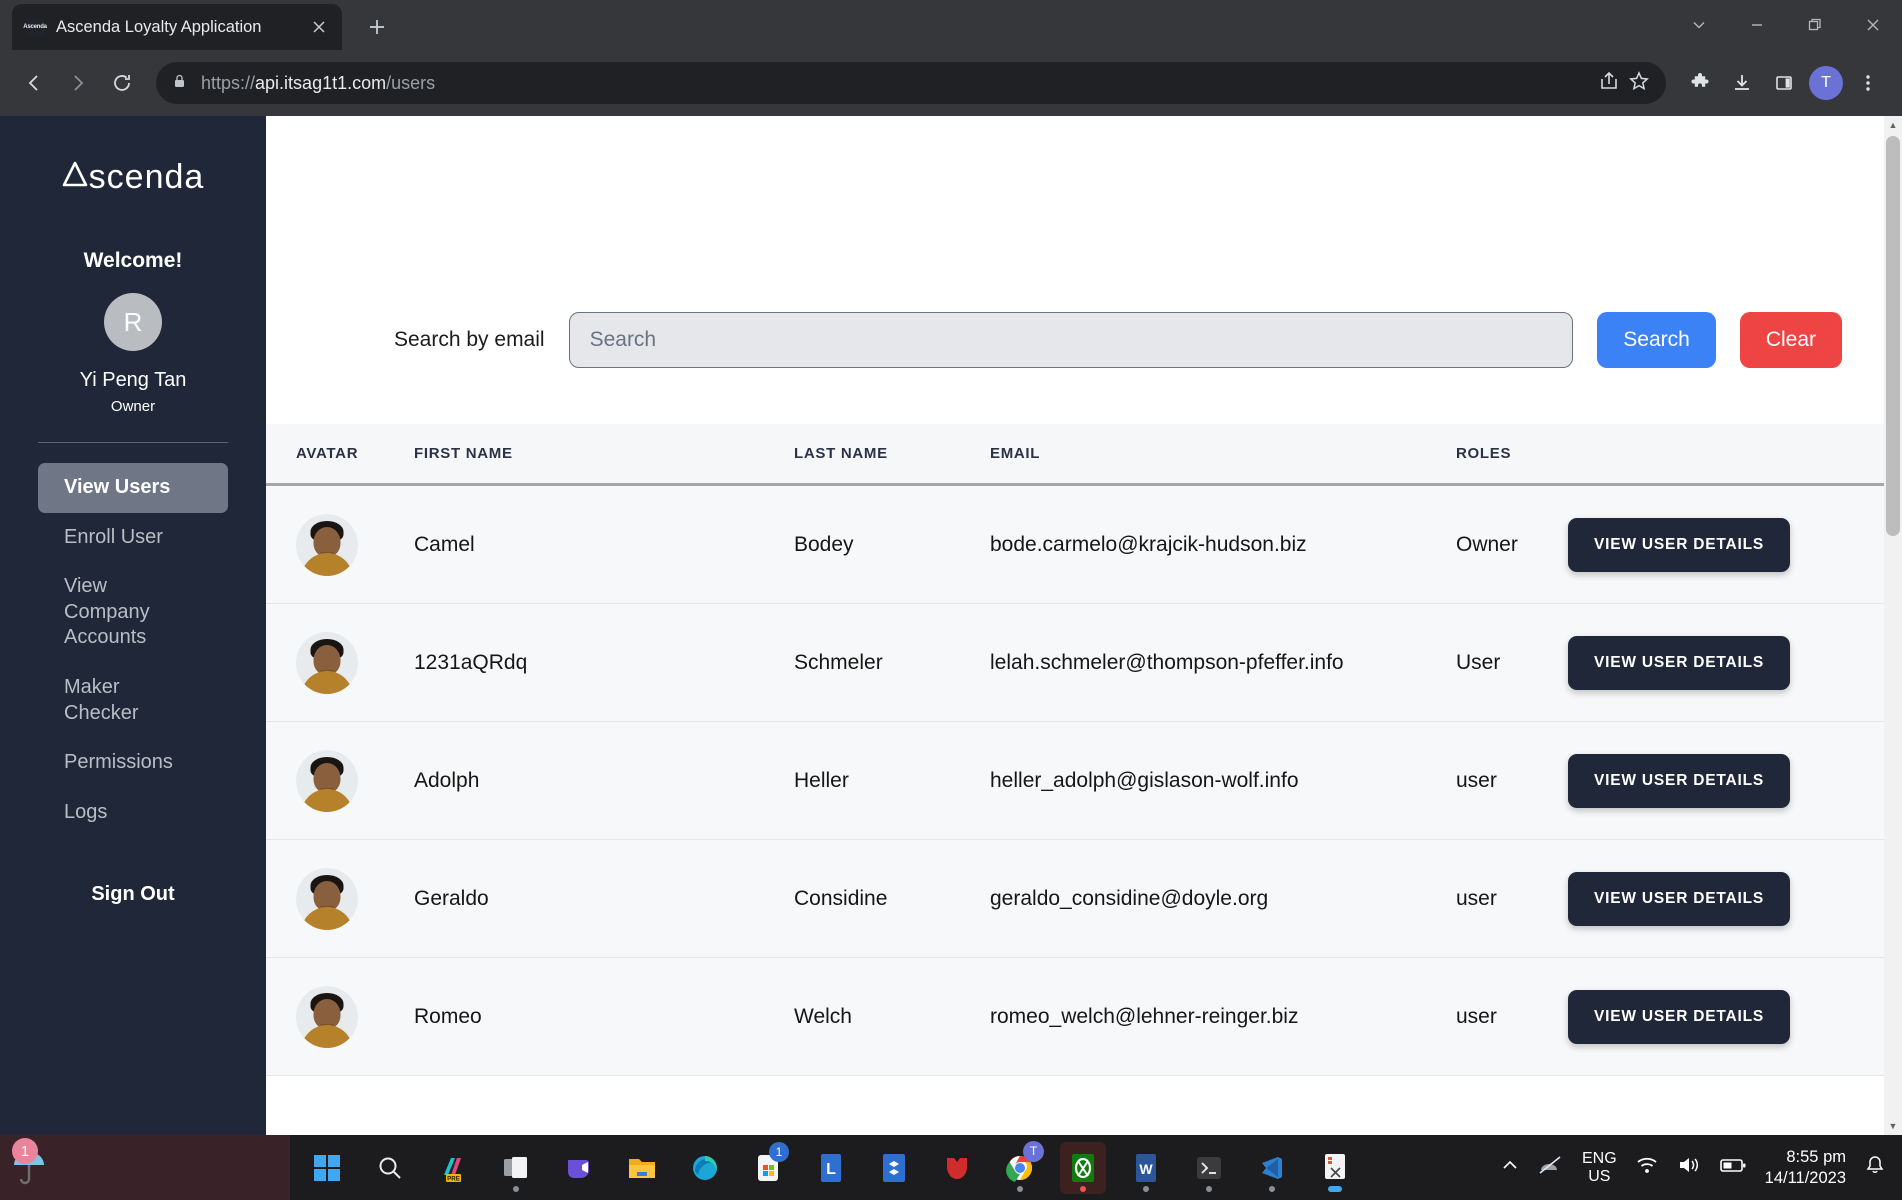 This screenshot has width=1902, height=1200. What do you see at coordinates (122, 83) in the screenshot?
I see `reload-icon` at bounding box center [122, 83].